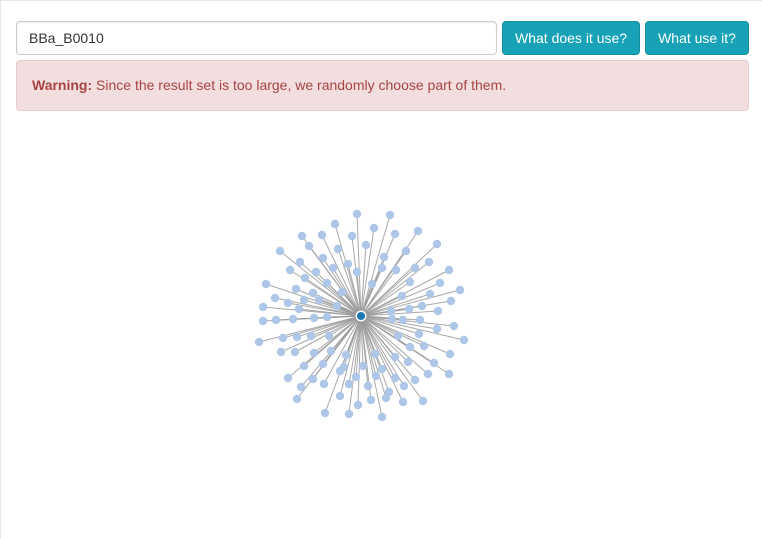  I want to click on graph-center-node, so click(361, 316).